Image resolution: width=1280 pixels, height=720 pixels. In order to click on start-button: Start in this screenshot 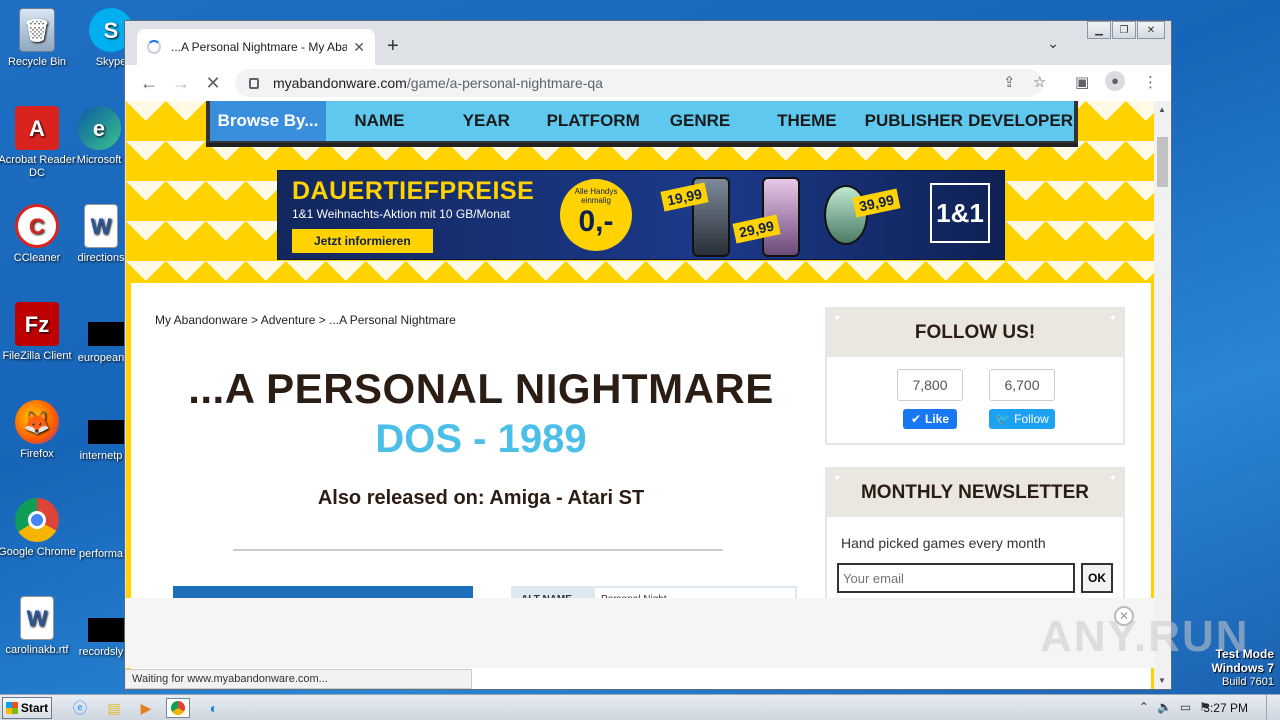, I will do `click(27, 708)`.